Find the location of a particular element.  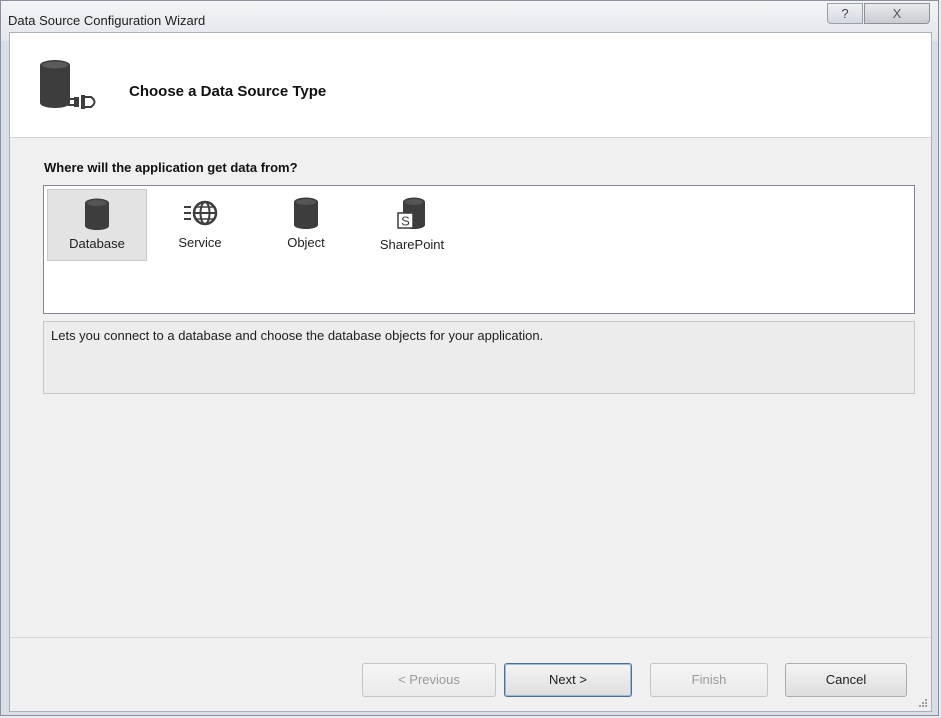

window-title: Data Source Configuration Wizard is located at coordinates (107, 20).